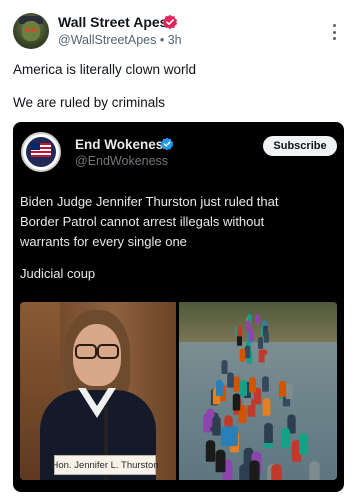 This screenshot has width=357, height=500. I want to click on quoted-text-line: Judicial coup, so click(58, 273).